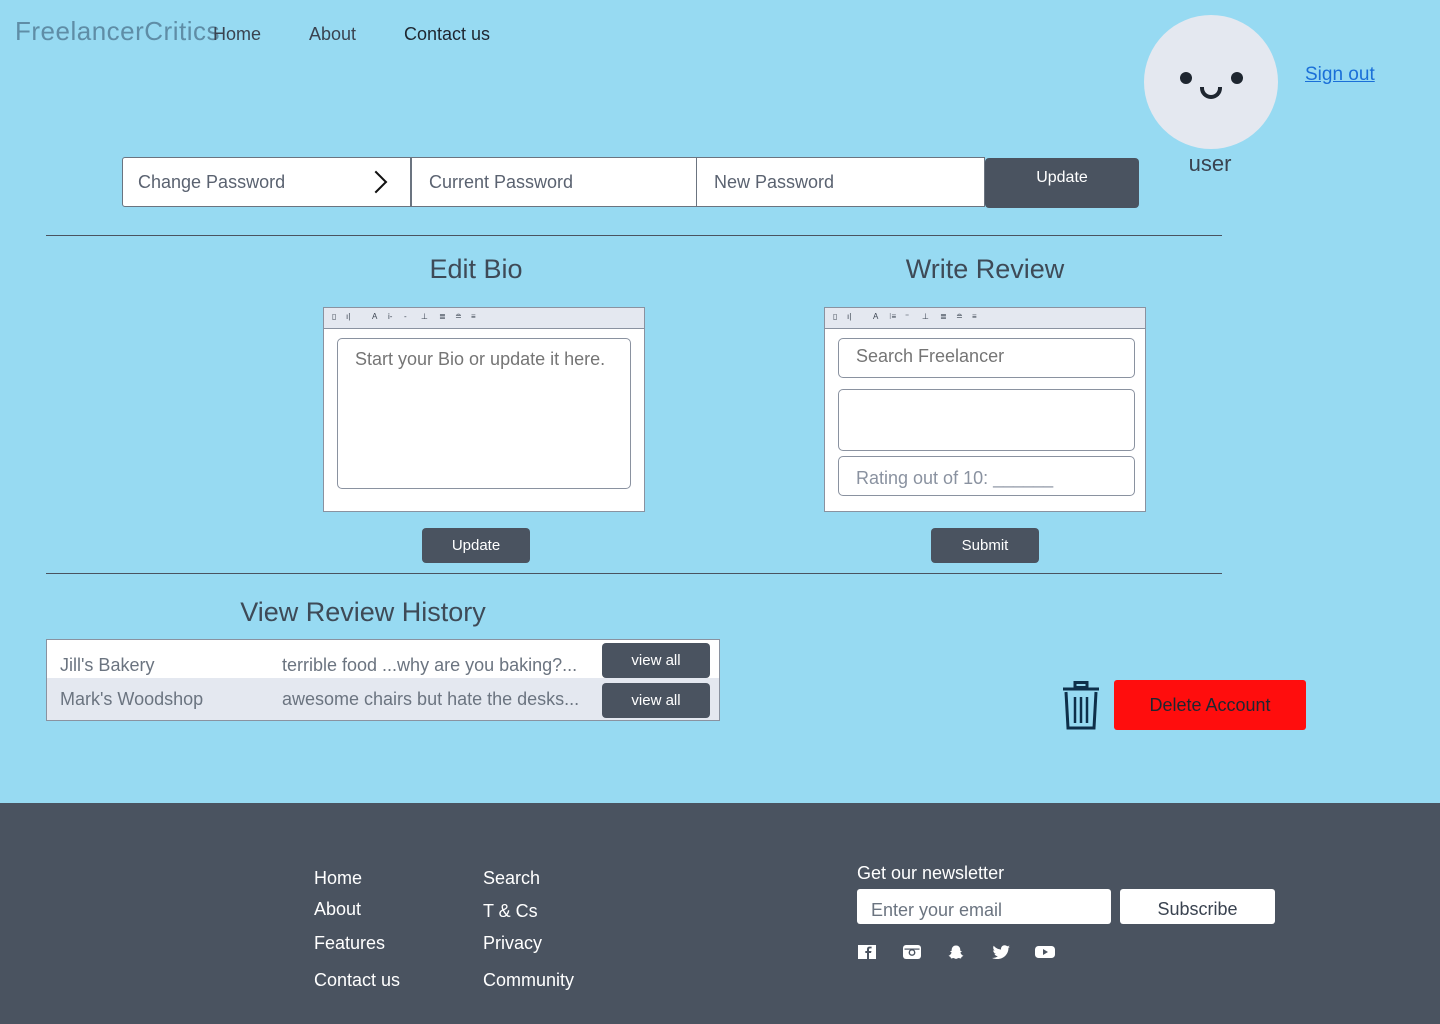 The width and height of the screenshot is (1440, 1024). I want to click on avatar-left-eye, so click(1186, 78).